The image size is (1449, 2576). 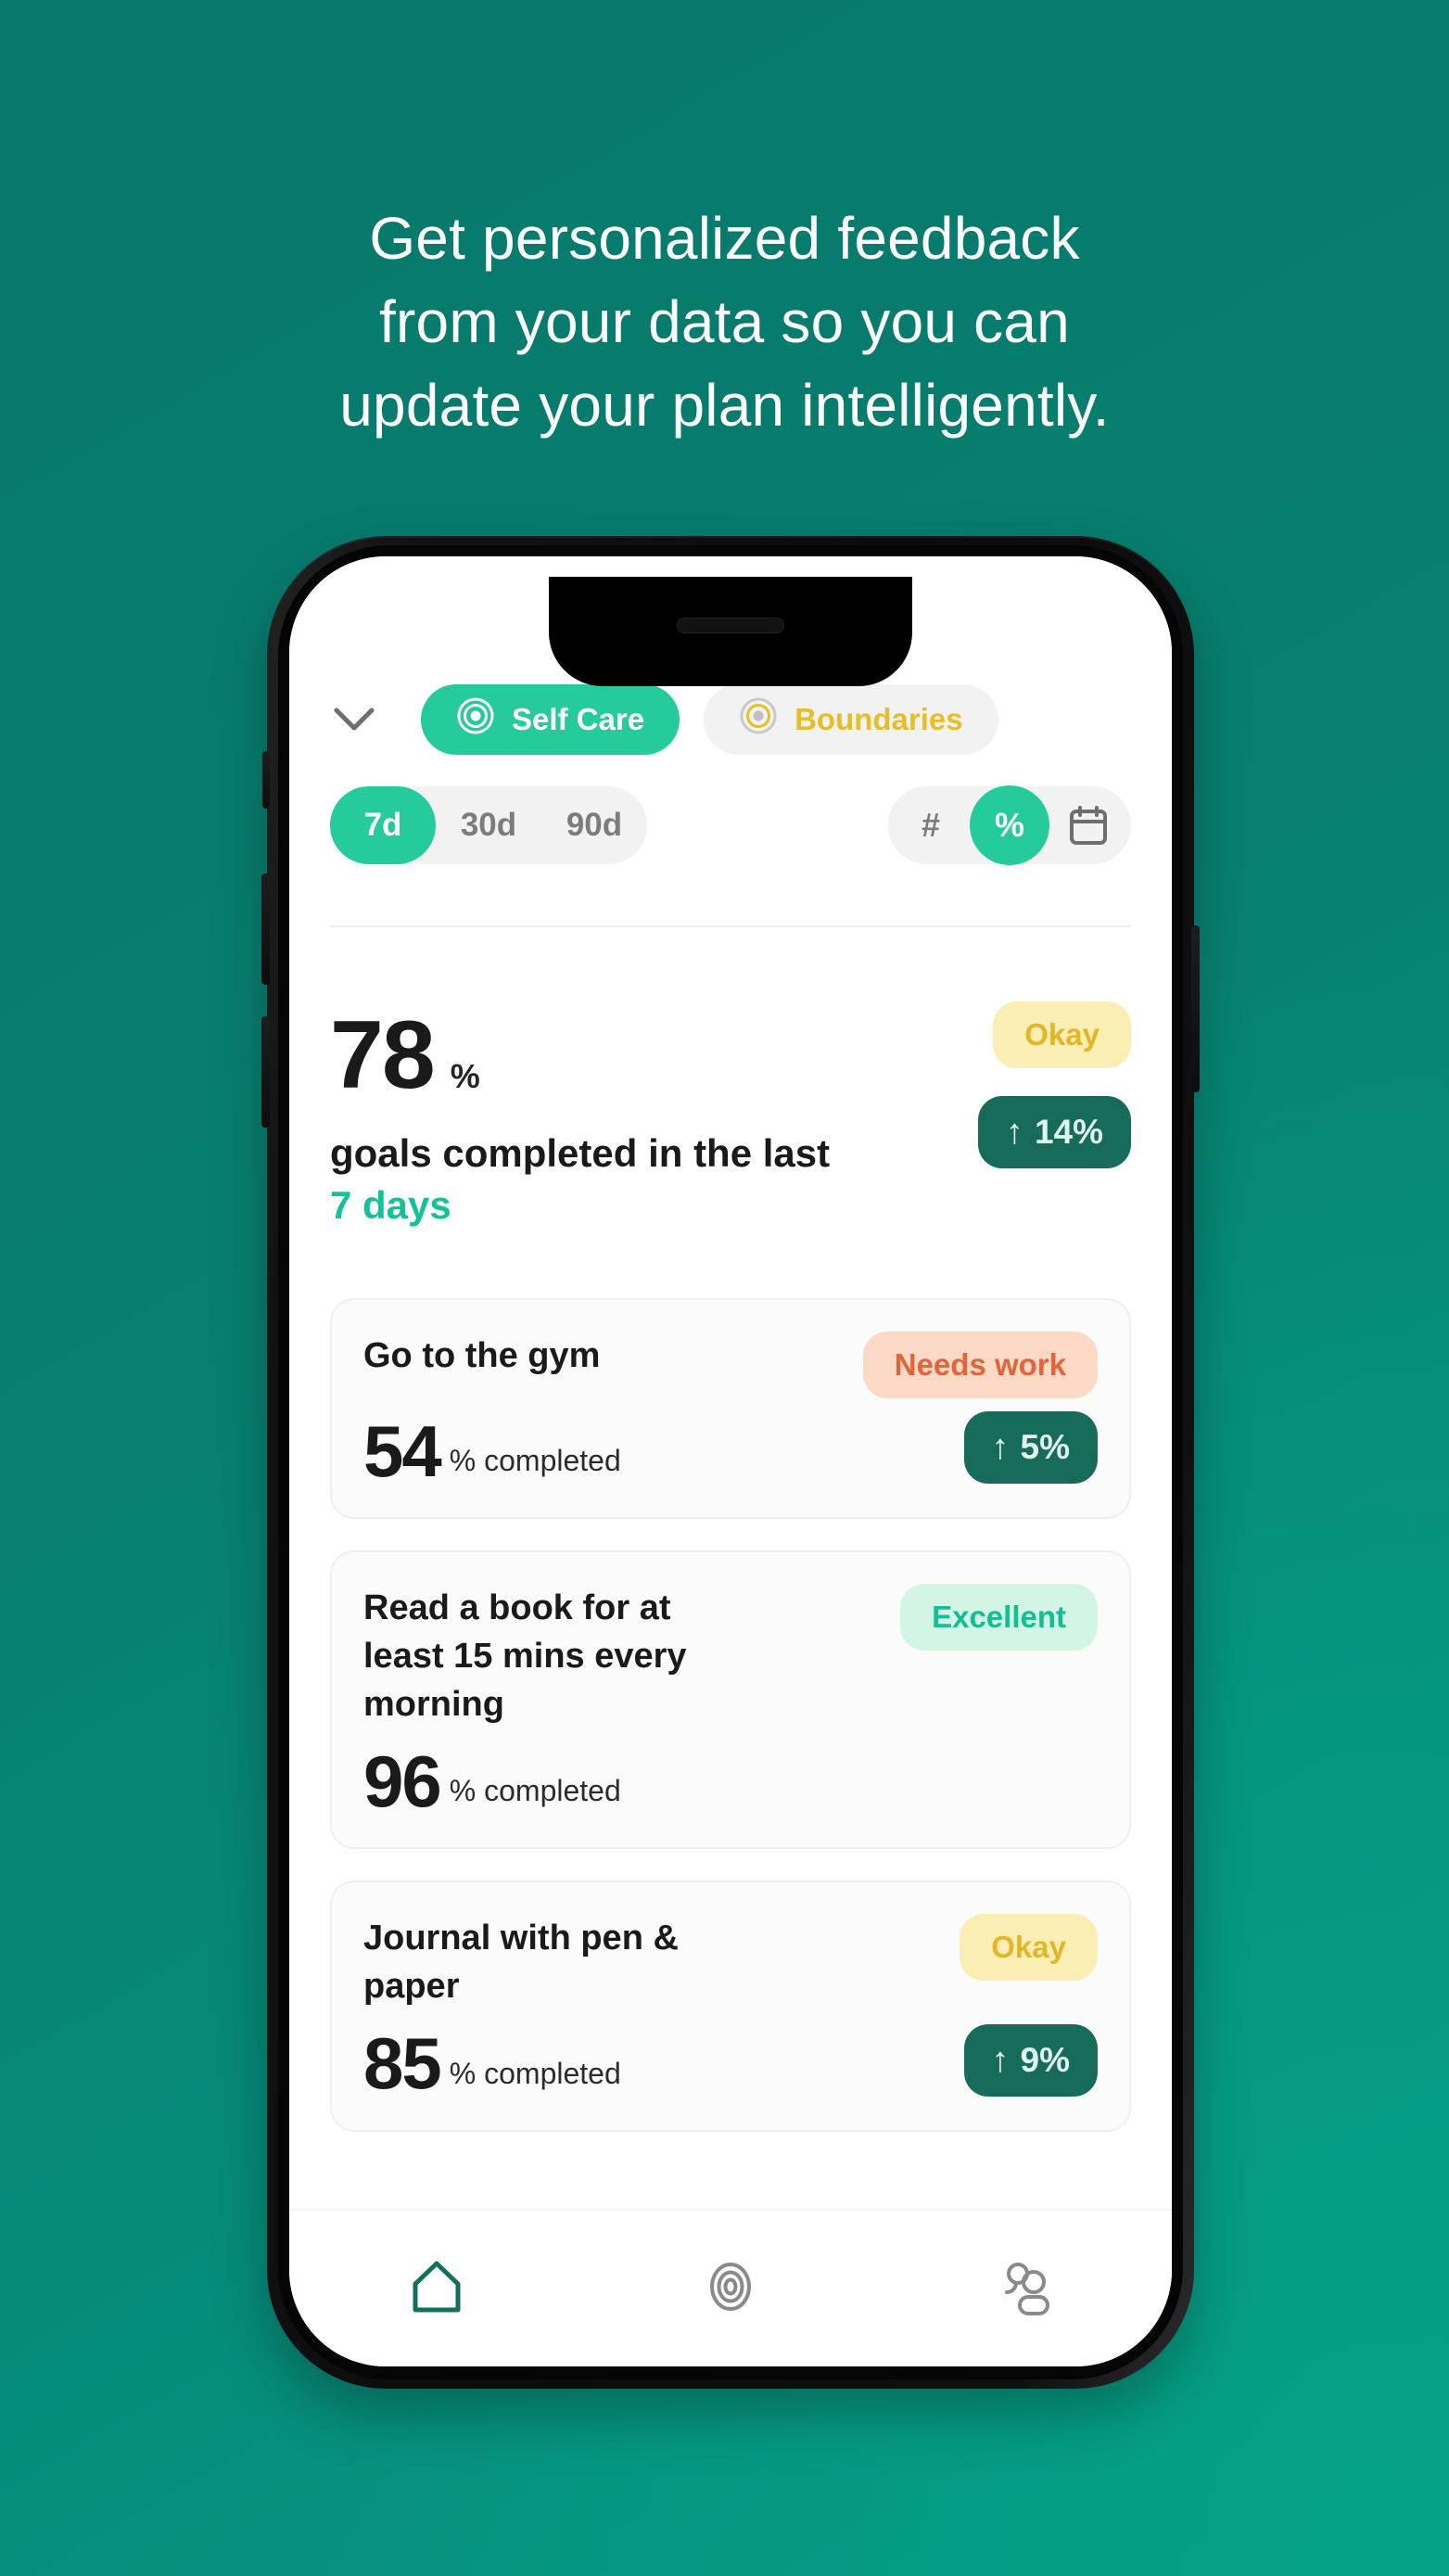 I want to click on goal-metric: 96 % completed, so click(x=730, y=1782).